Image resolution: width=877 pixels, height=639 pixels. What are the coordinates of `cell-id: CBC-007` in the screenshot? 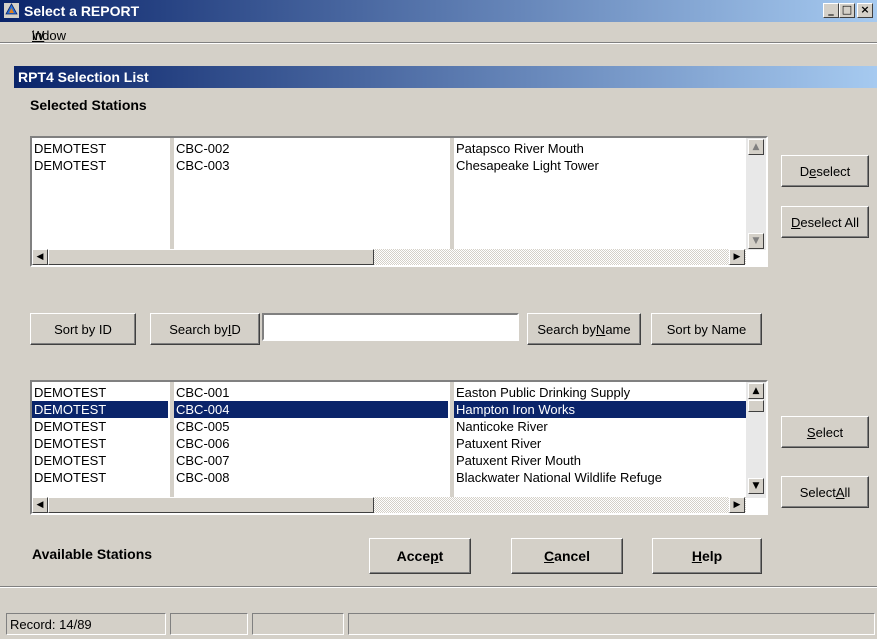 It's located at (203, 460).